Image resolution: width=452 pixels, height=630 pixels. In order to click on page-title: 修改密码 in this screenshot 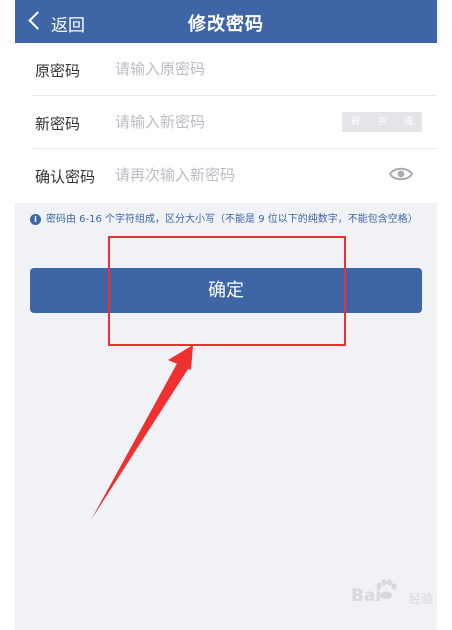, I will do `click(226, 24)`.